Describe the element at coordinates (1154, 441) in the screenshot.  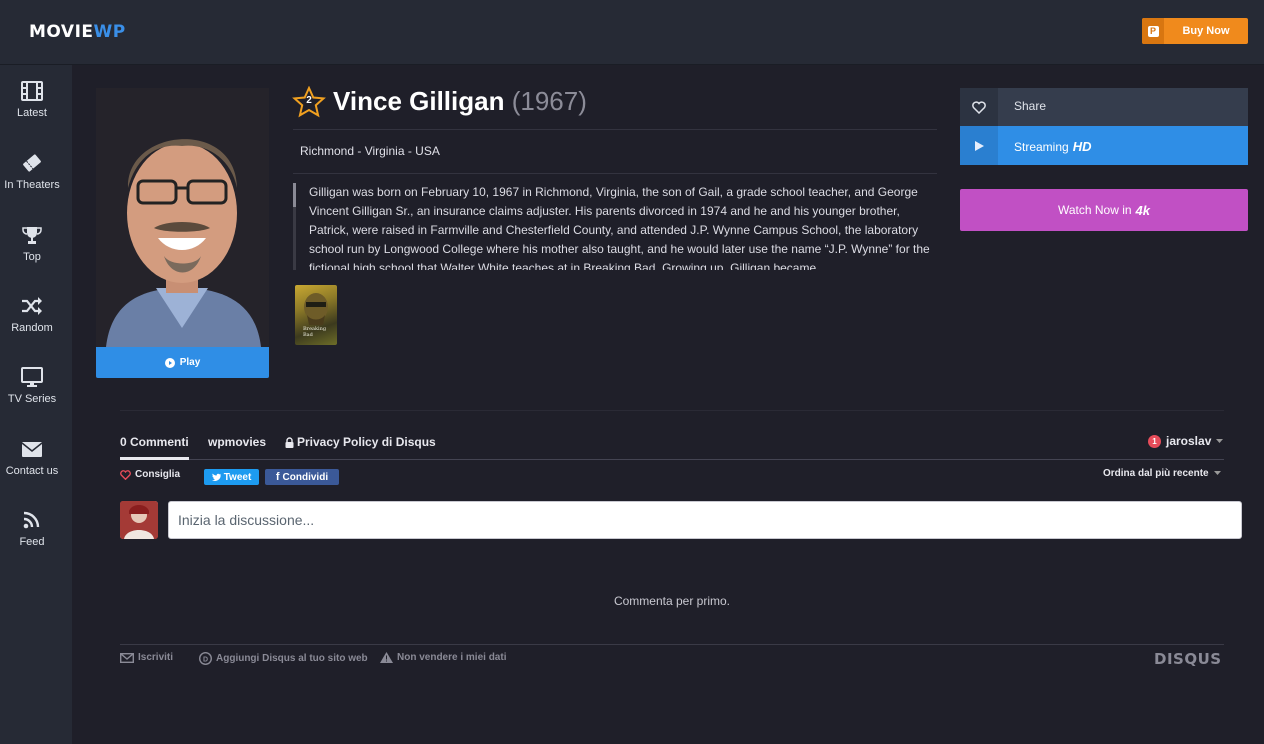
I see `notification-badge: 1` at that location.